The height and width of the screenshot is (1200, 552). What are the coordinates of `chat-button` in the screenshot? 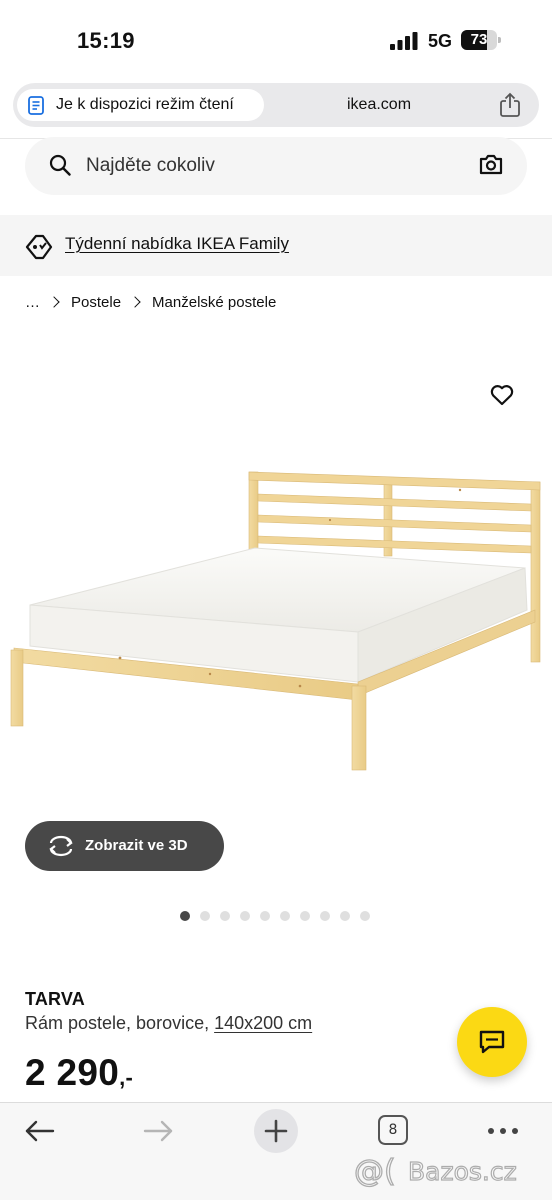 It's located at (492, 1042).